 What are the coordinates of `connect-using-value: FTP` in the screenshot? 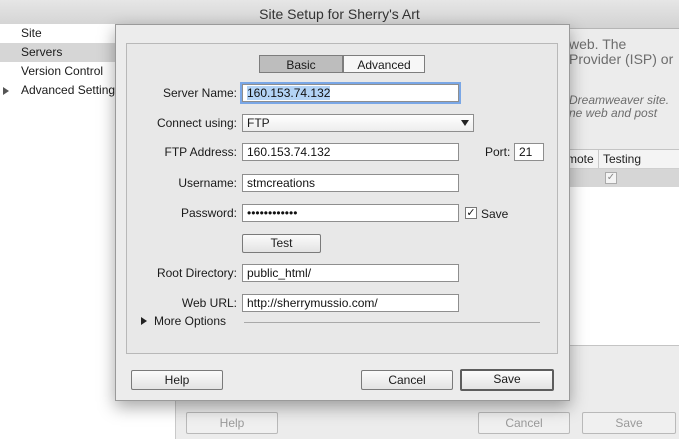 It's located at (258, 123).